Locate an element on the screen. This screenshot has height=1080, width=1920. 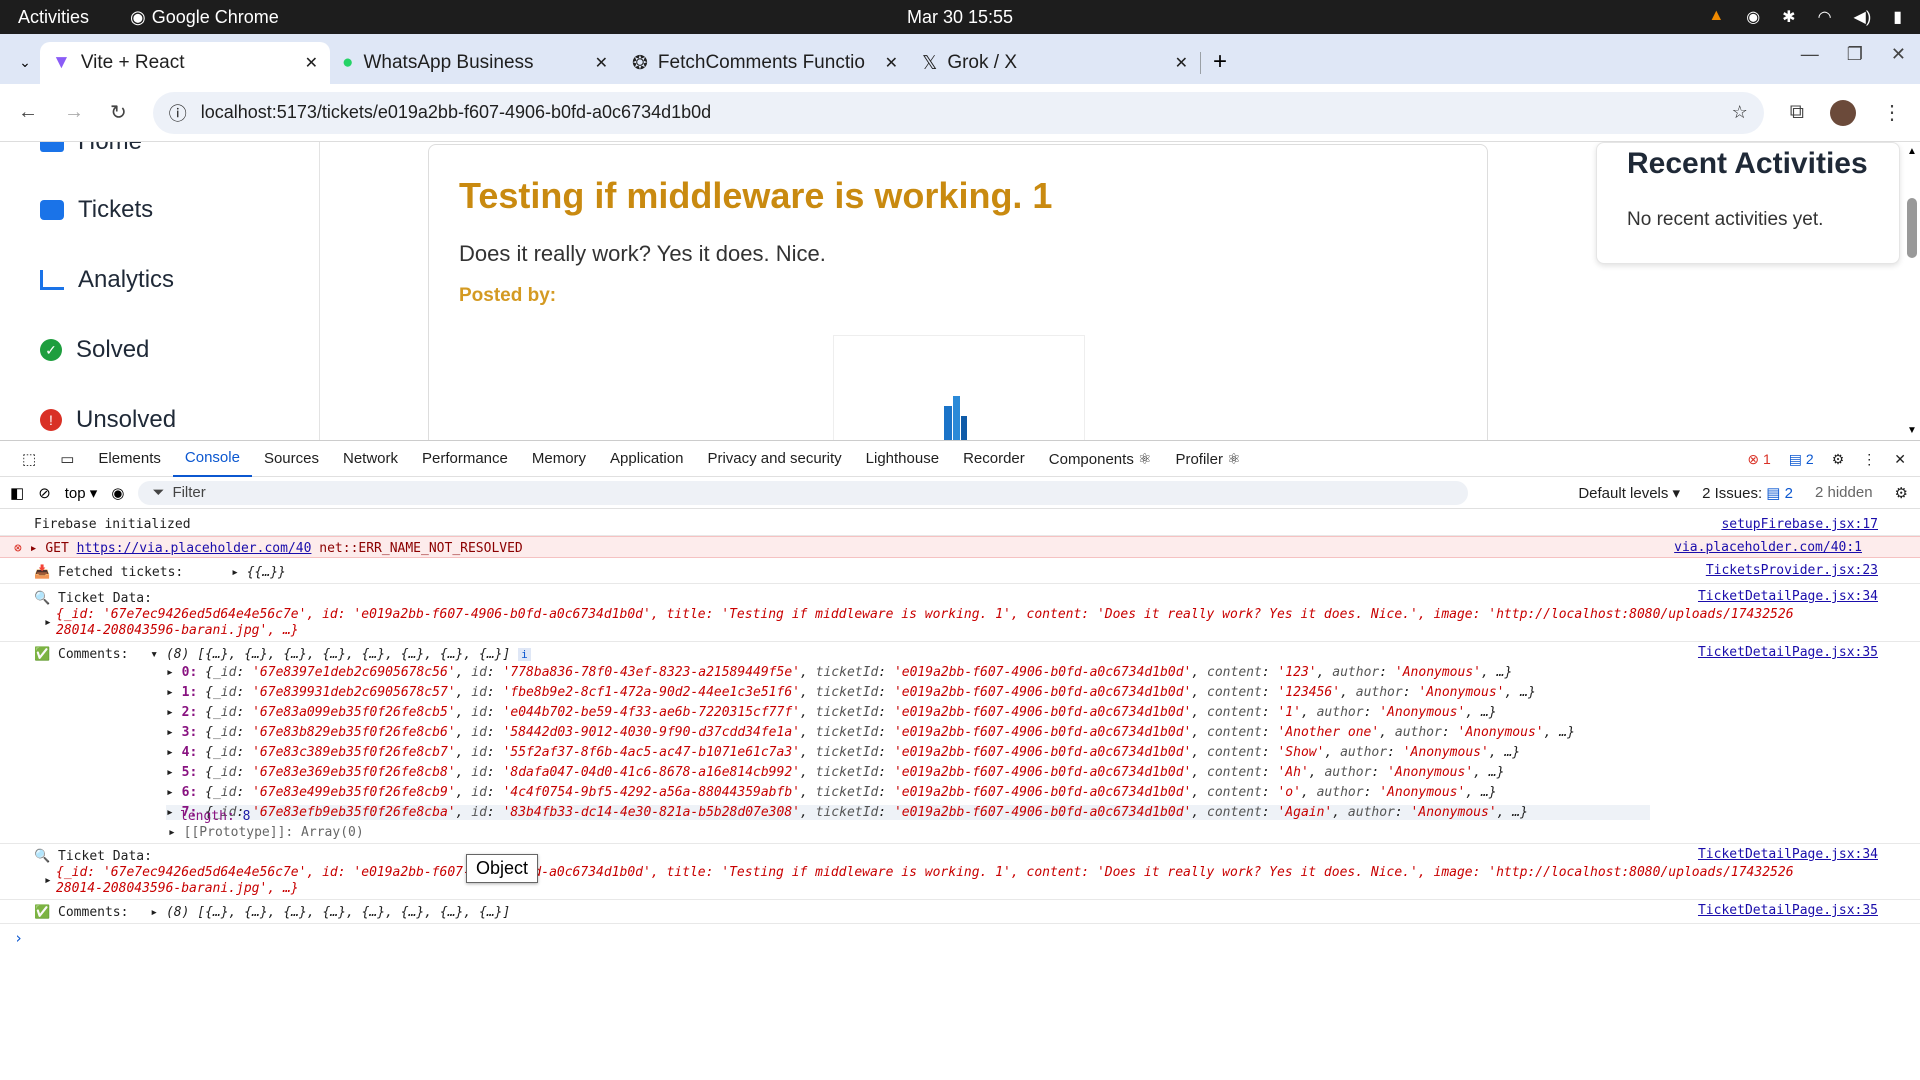
sidebar-item-solved: ✓ Solved is located at coordinates (94, 350).